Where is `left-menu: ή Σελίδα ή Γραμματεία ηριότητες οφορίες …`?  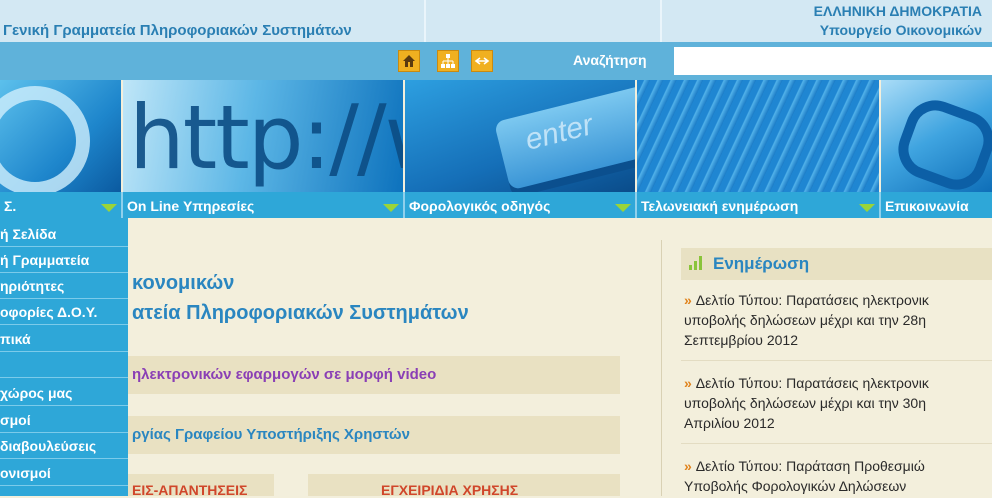
left-menu: ή Σελίδα ή Γραμματεία ηριότητες οφορίες … is located at coordinates (64, 357).